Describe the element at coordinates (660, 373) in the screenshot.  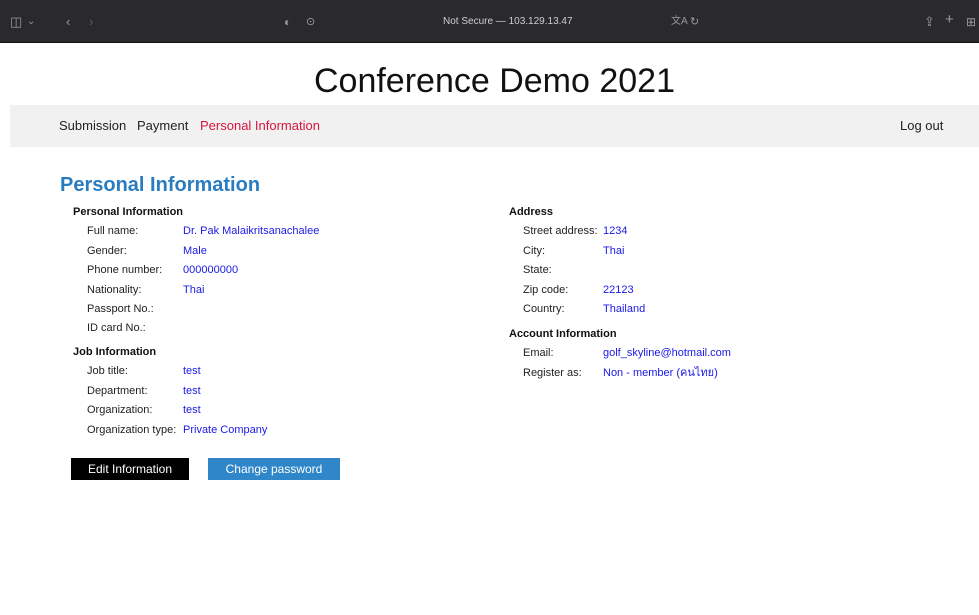
I see `value-register-as: Non - member (คนไทย)` at that location.